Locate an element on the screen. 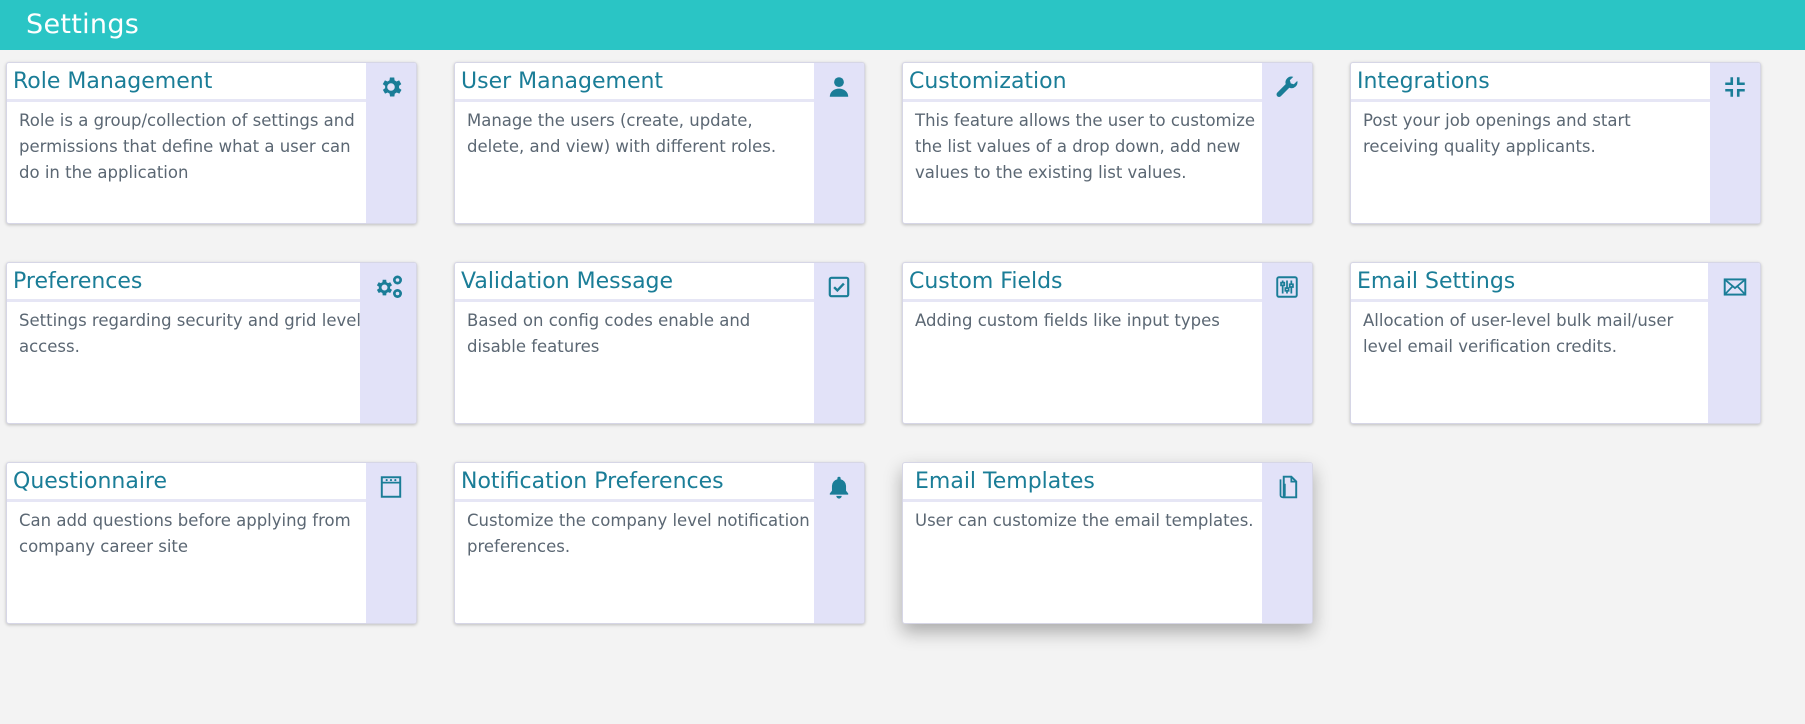  gears-icon is located at coordinates (388, 287).